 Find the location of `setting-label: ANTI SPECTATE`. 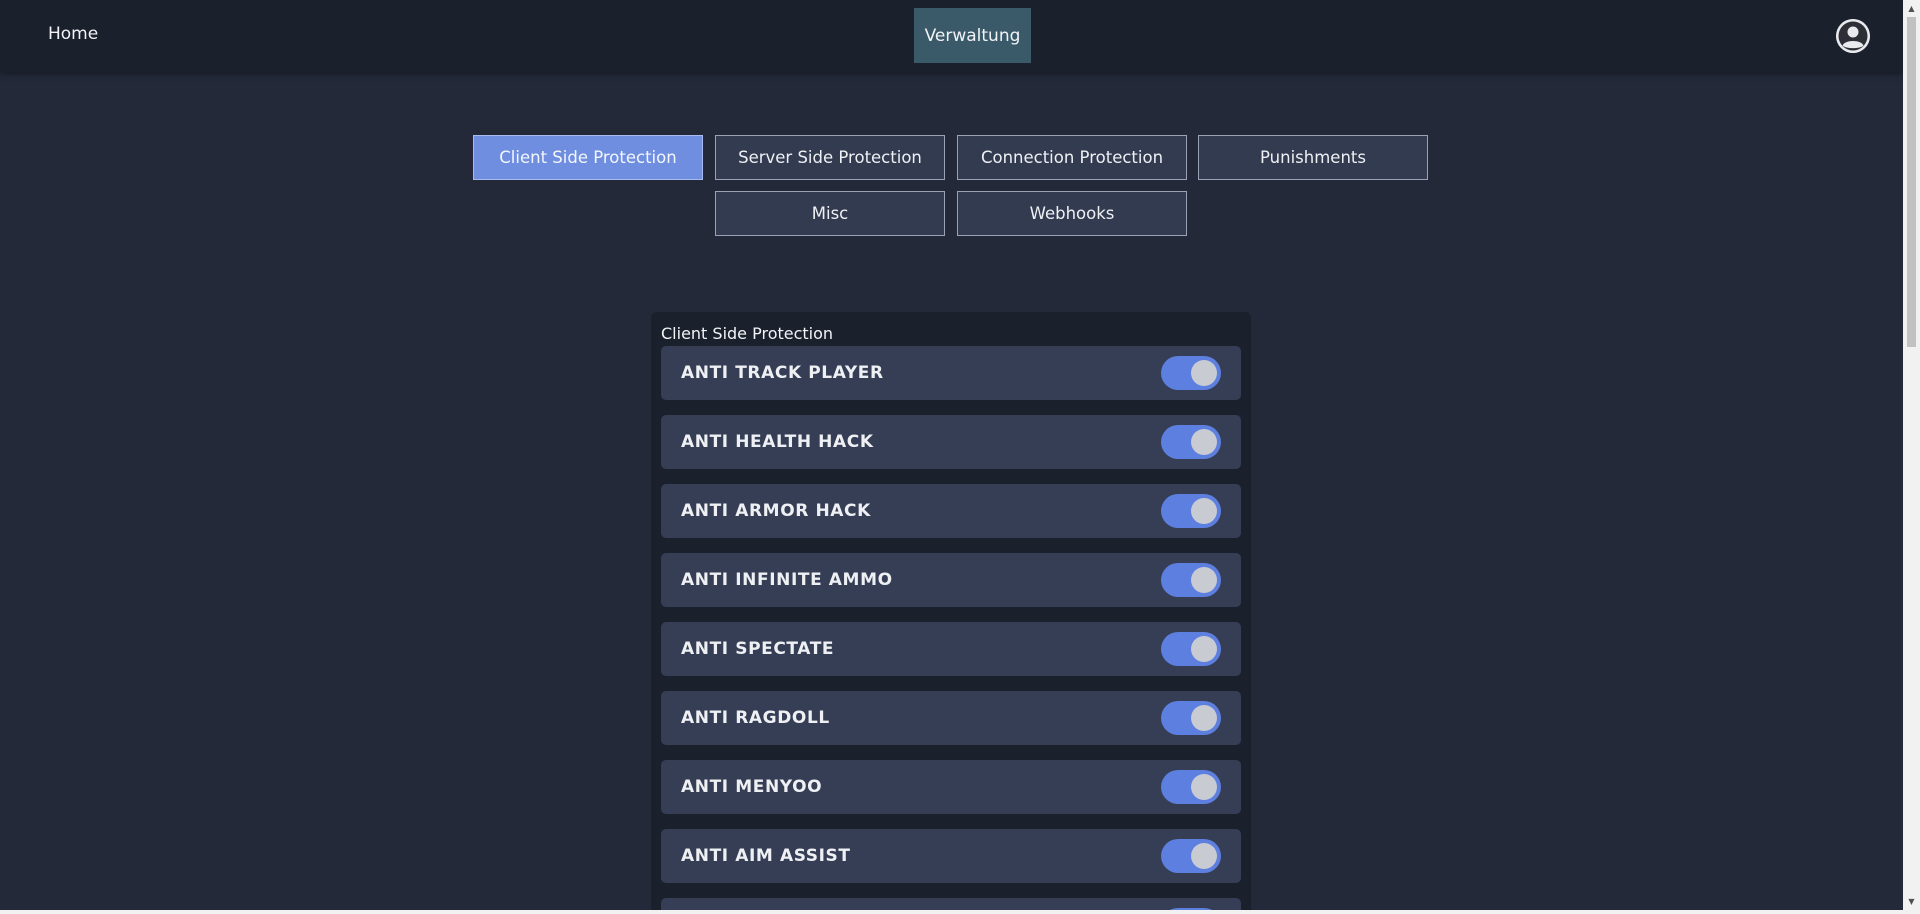

setting-label: ANTI SPECTATE is located at coordinates (758, 649).